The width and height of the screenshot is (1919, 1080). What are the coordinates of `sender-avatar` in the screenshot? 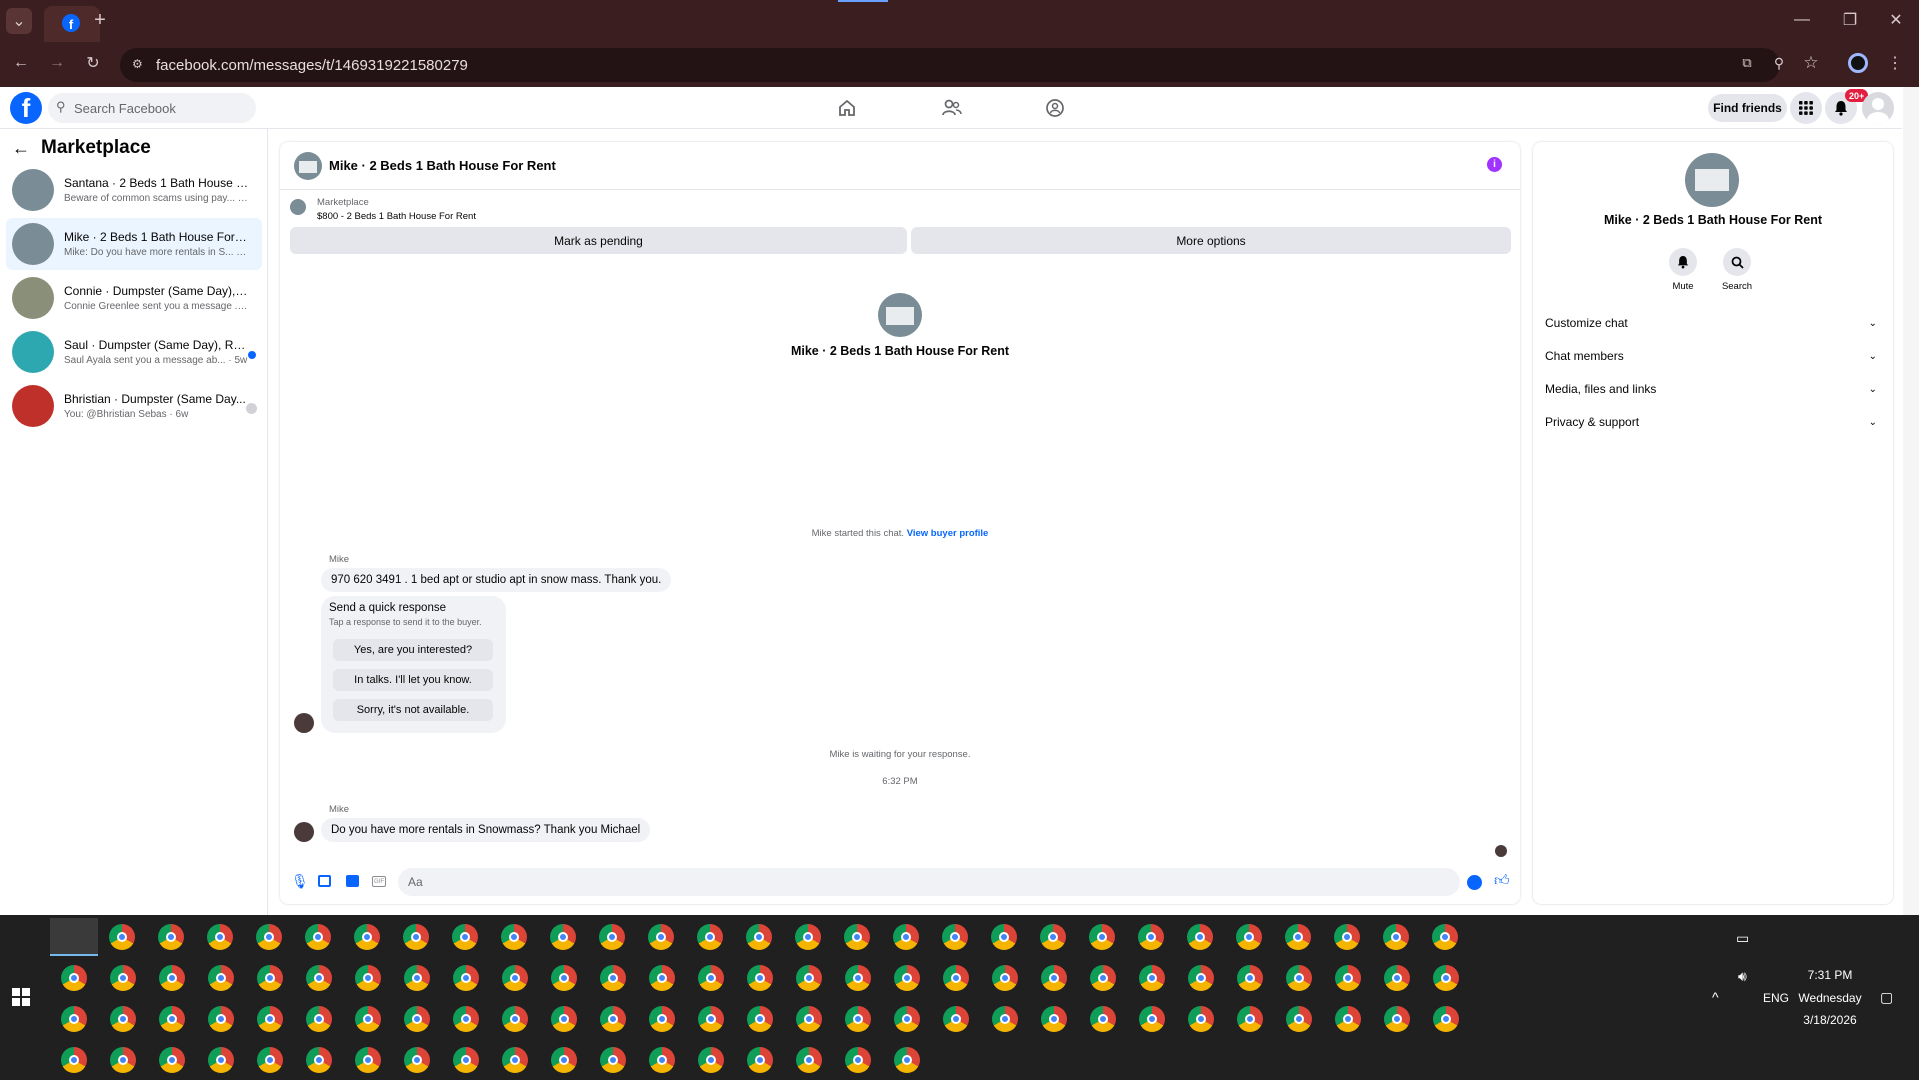 It's located at (304, 832).